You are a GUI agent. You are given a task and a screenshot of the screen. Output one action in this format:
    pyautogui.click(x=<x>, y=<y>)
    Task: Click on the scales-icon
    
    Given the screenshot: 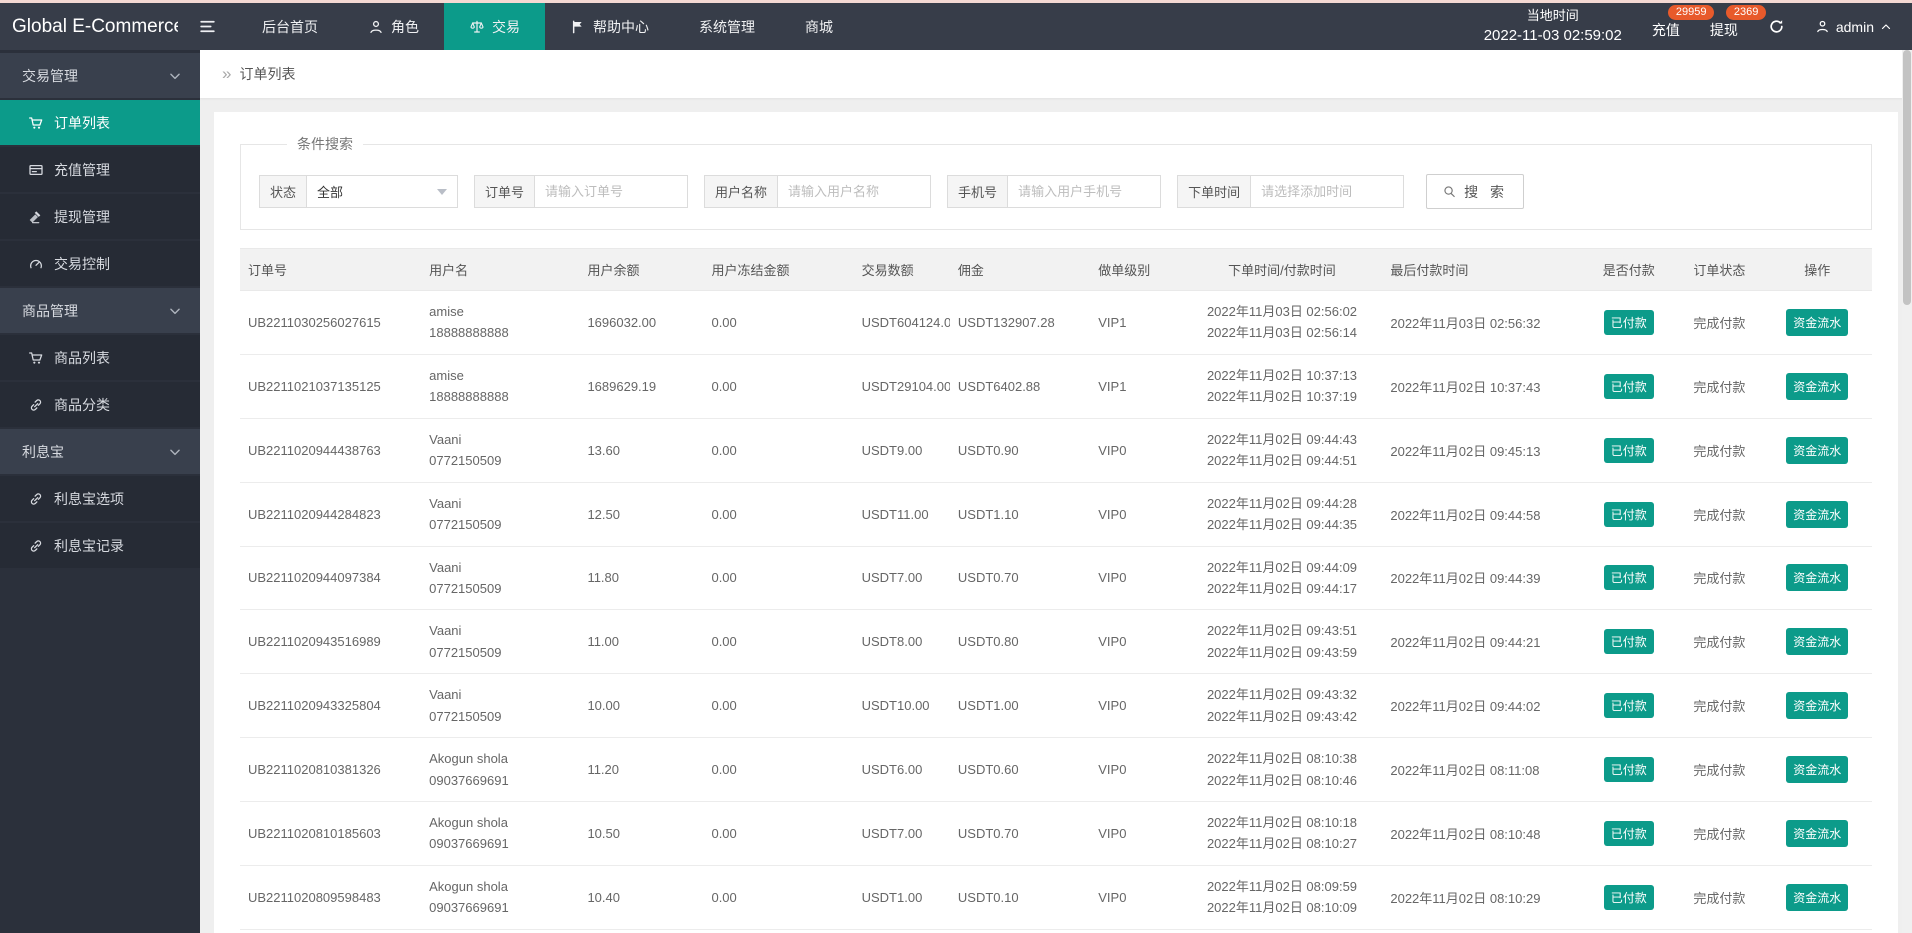 What is the action you would take?
    pyautogui.click(x=477, y=27)
    